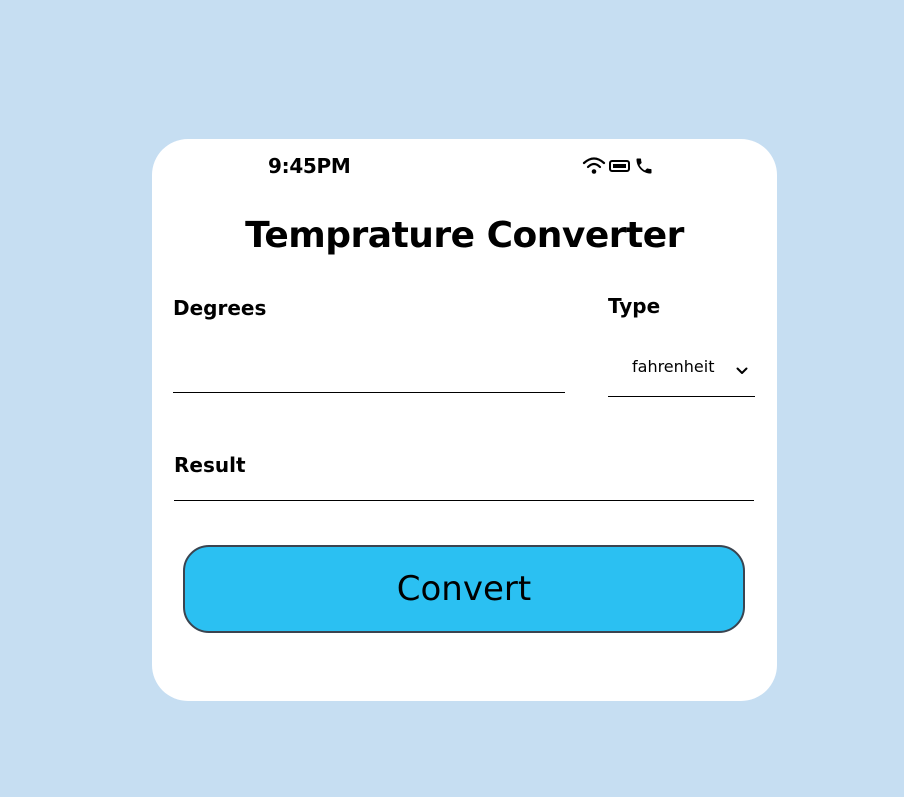 This screenshot has height=797, width=904. Describe the element at coordinates (220, 308) in the screenshot. I see `degrees-label: Degrees` at that location.